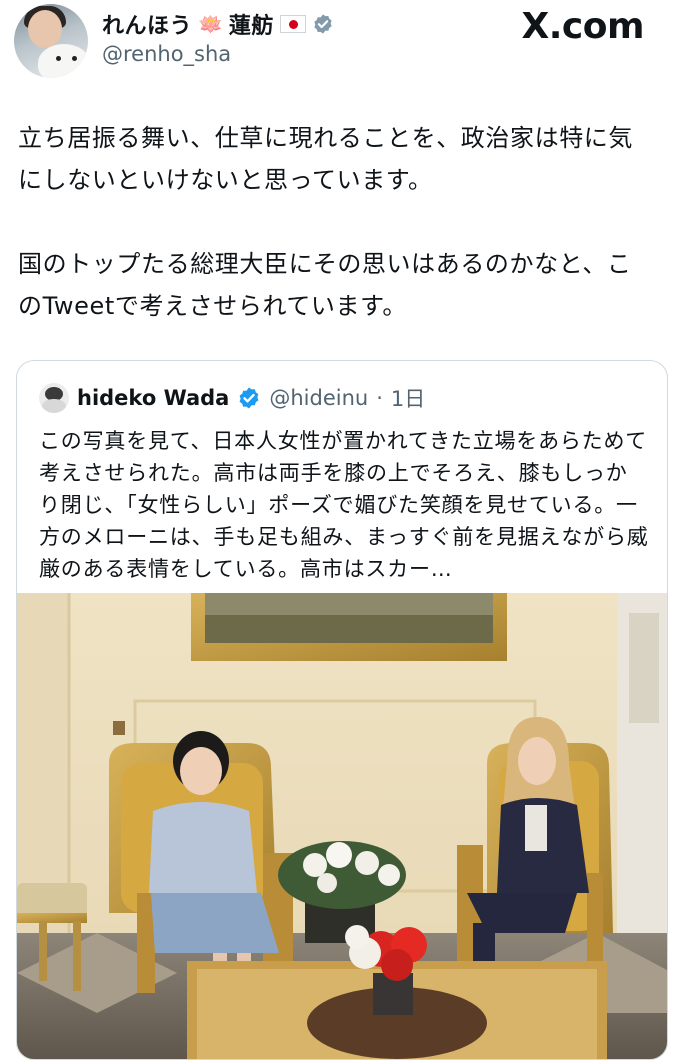 The image size is (684, 1060). What do you see at coordinates (251, 24) in the screenshot?
I see `author-display-name-kanji: 蓮舫` at bounding box center [251, 24].